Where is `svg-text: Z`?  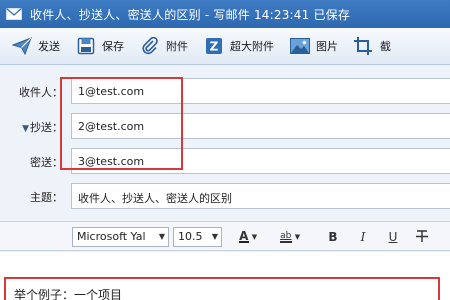
svg-text: Z is located at coordinates (214, 47).